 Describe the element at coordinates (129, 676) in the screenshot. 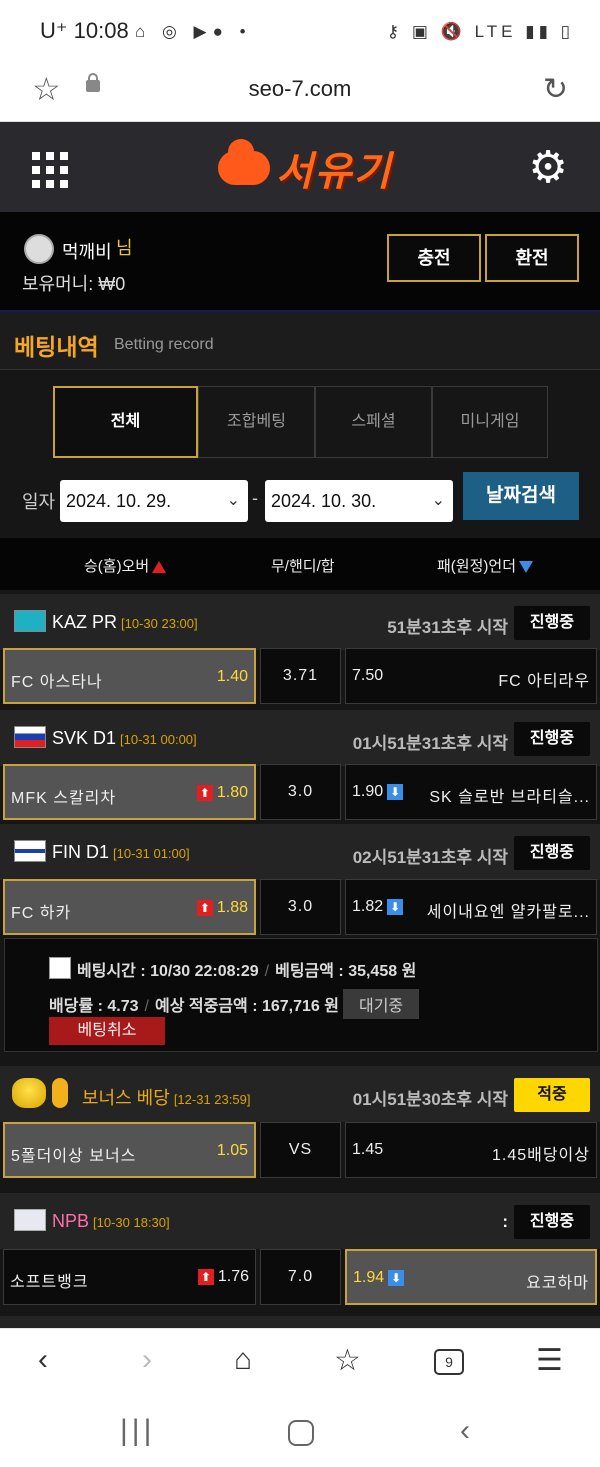

I see `home-odds-cell: FC 아스타나 1.40` at that location.